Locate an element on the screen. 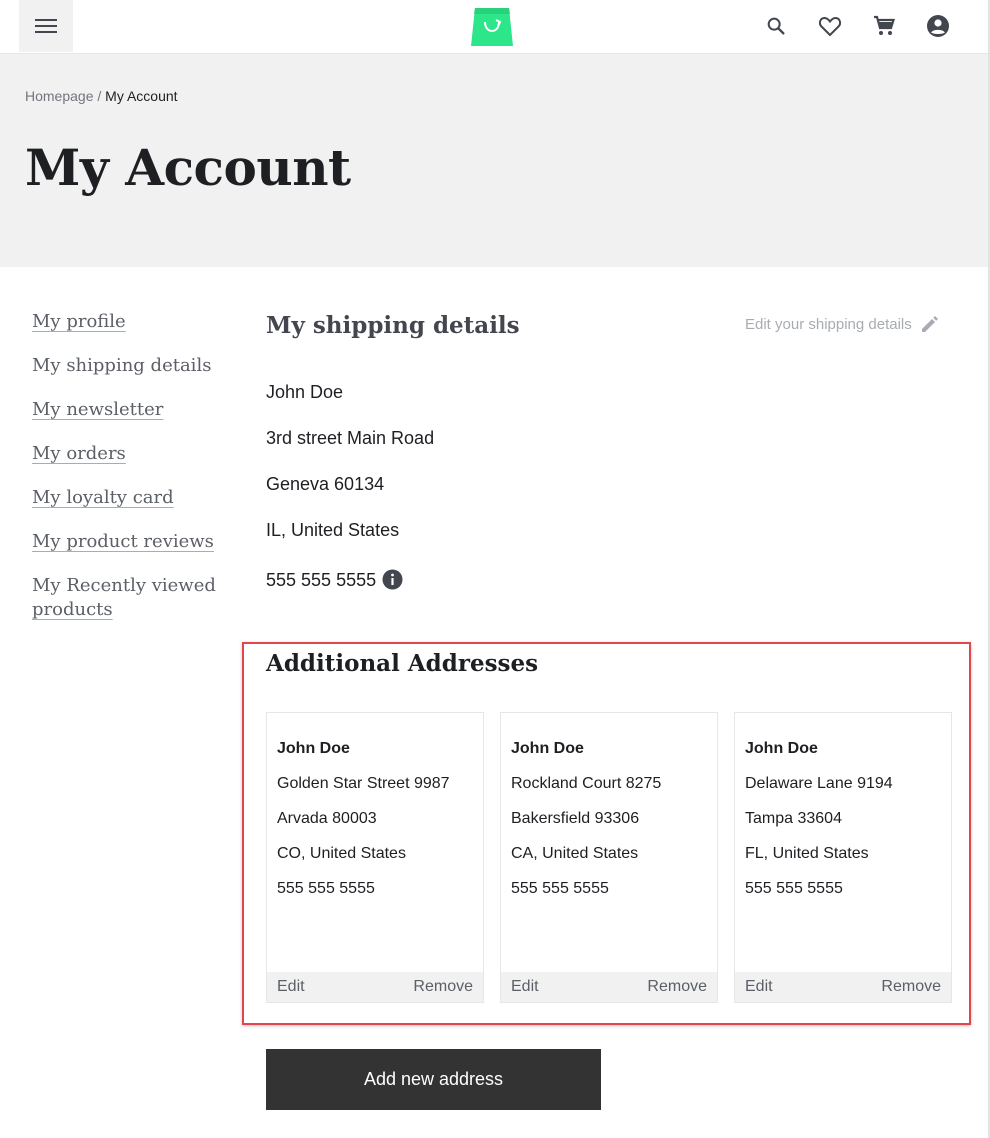  additional-addresses-title: Additional Addresses is located at coordinates (402, 663).